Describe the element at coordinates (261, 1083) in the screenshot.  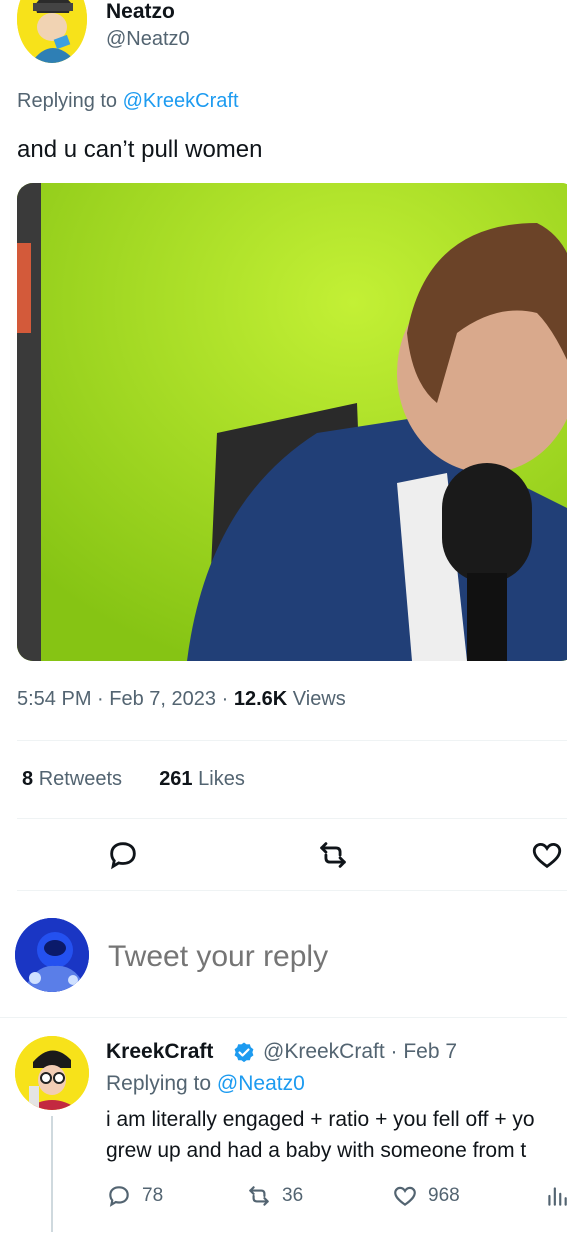
I see `reply-replying-mention: @Neatz0` at that location.